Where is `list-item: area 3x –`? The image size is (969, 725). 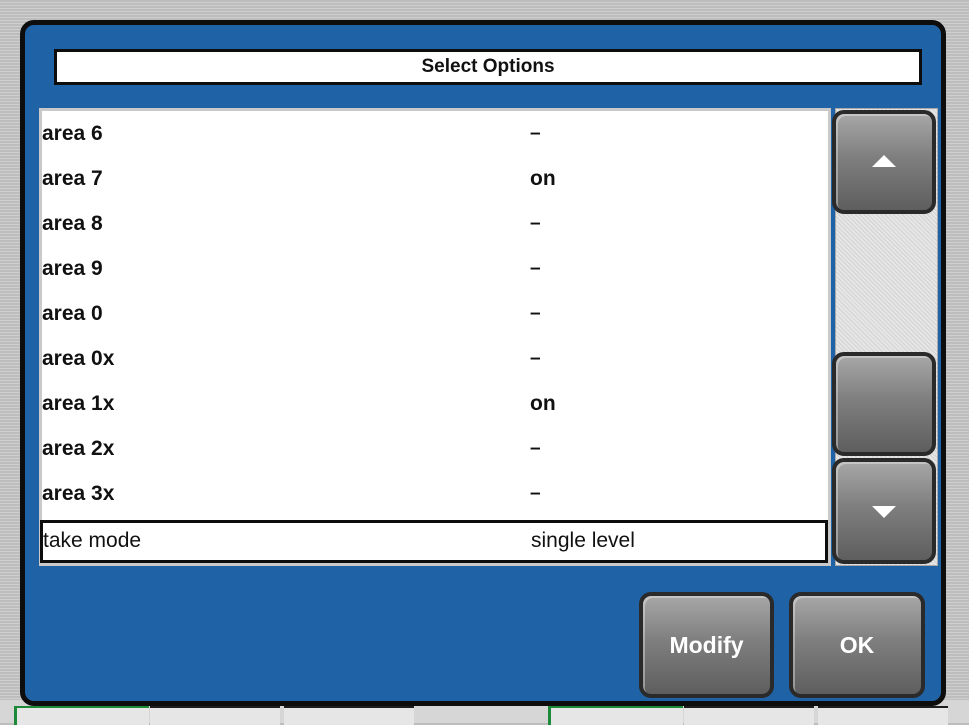 list-item: area 3x – is located at coordinates (435, 493).